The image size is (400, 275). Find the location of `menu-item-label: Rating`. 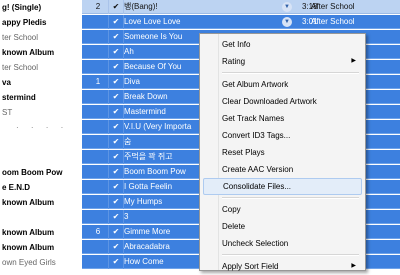

menu-item-label: Rating is located at coordinates (234, 61).